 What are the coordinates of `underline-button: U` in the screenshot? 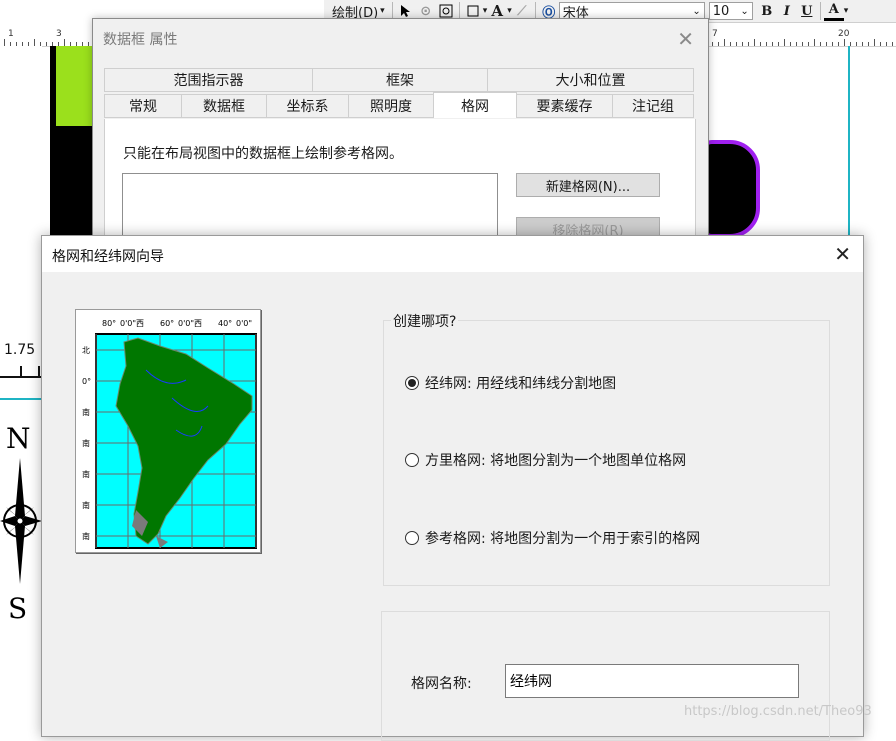 It's located at (807, 11).